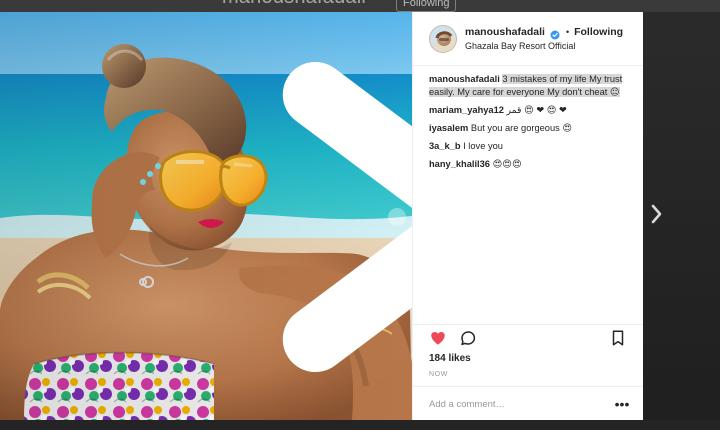  I want to click on more-options-label: •••, so click(622, 404).